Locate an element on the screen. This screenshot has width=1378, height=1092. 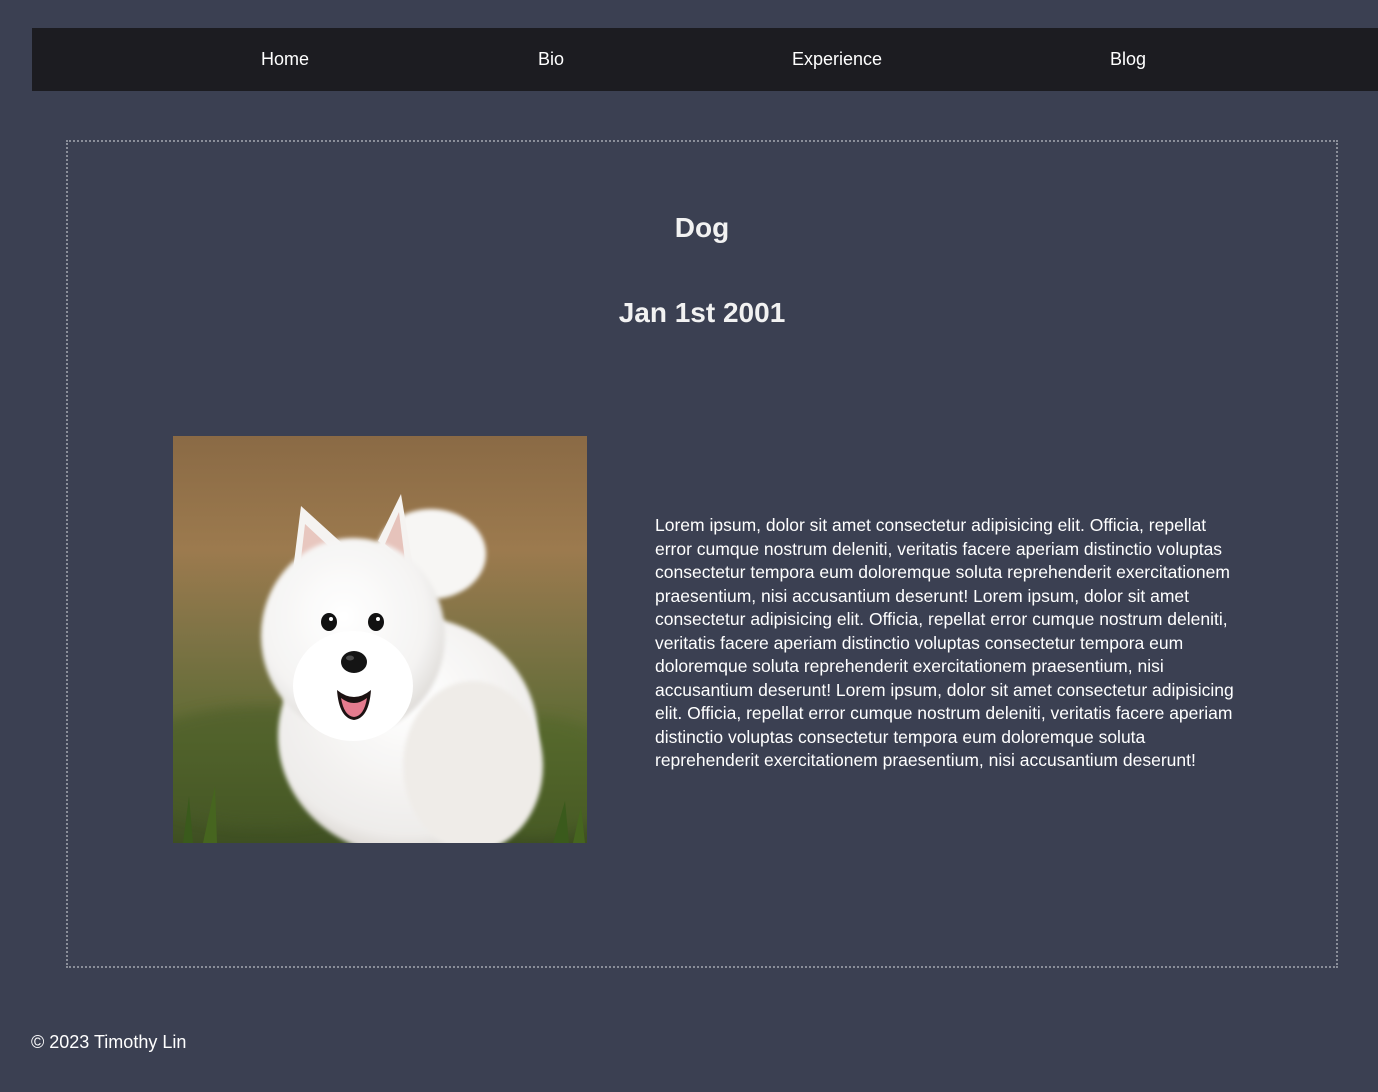
nav-link-home: Home is located at coordinates (285, 59).